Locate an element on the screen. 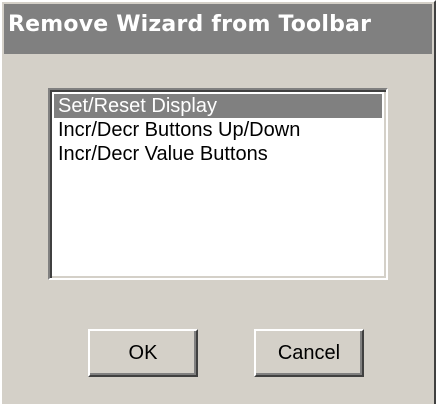 Image resolution: width=440 pixels, height=404 pixels. list-item-incr-decr-value-buttons: Incr/Decr Value Buttons is located at coordinates (218, 154).